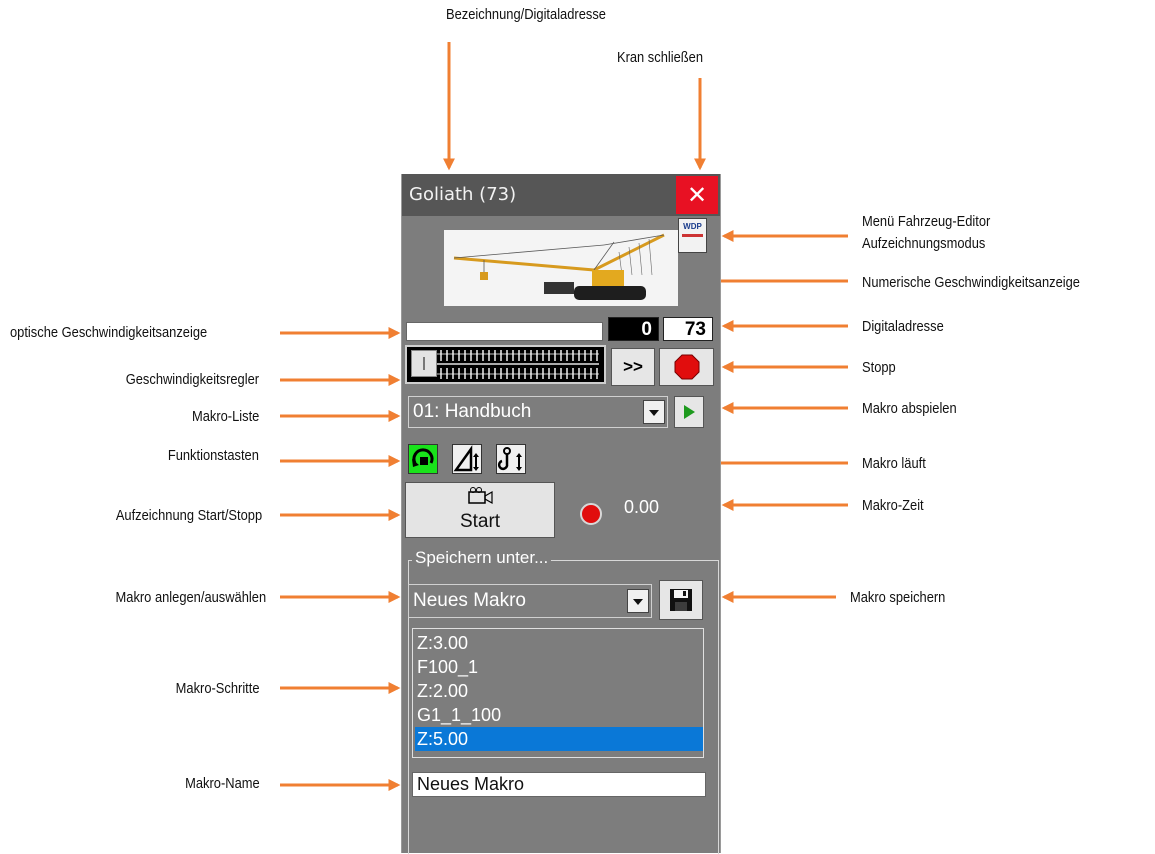 The image size is (1155, 854). What do you see at coordinates (480, 521) in the screenshot?
I see `record-start-label: Start` at bounding box center [480, 521].